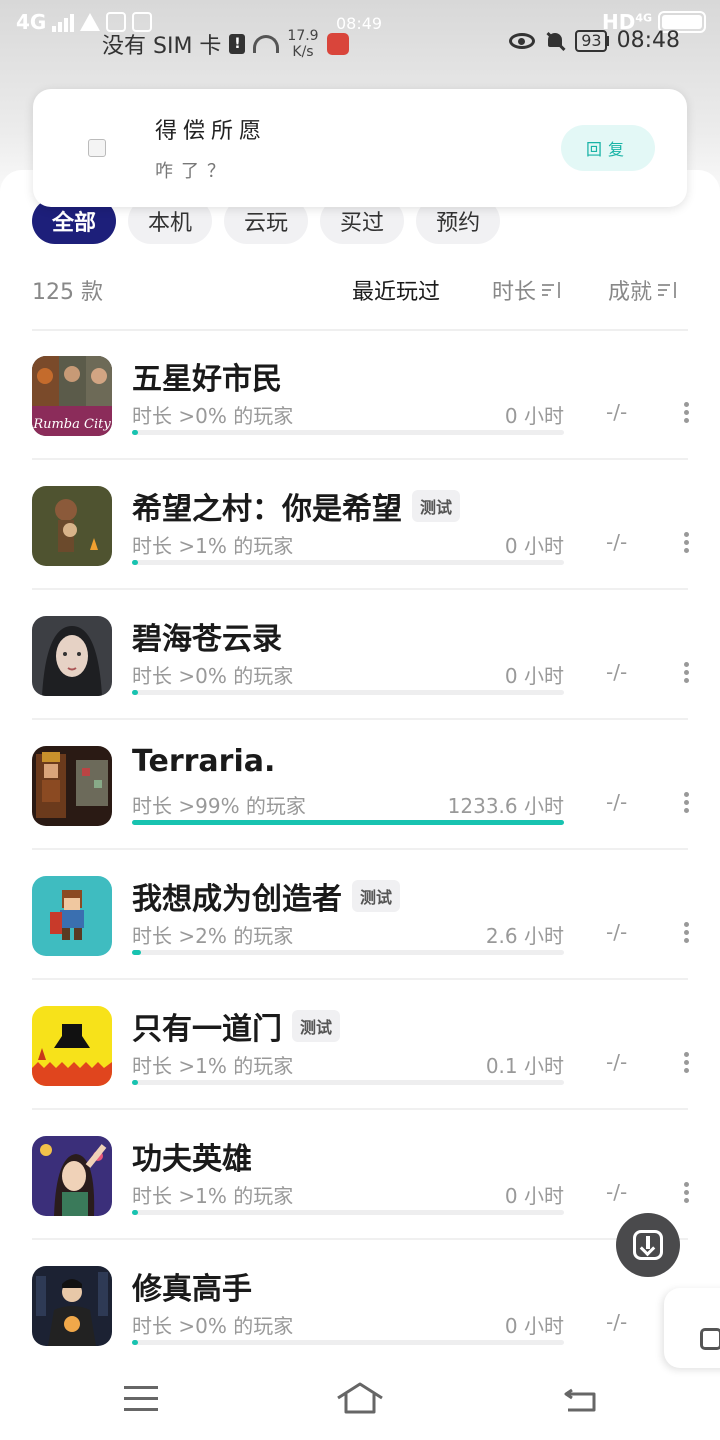 Image resolution: width=720 pixels, height=1440 pixels. What do you see at coordinates (360, 785) in the screenshot?
I see `game-row: Terraria. 时长 >99% 的玩家 1233.6 小时 -/-` at bounding box center [360, 785].